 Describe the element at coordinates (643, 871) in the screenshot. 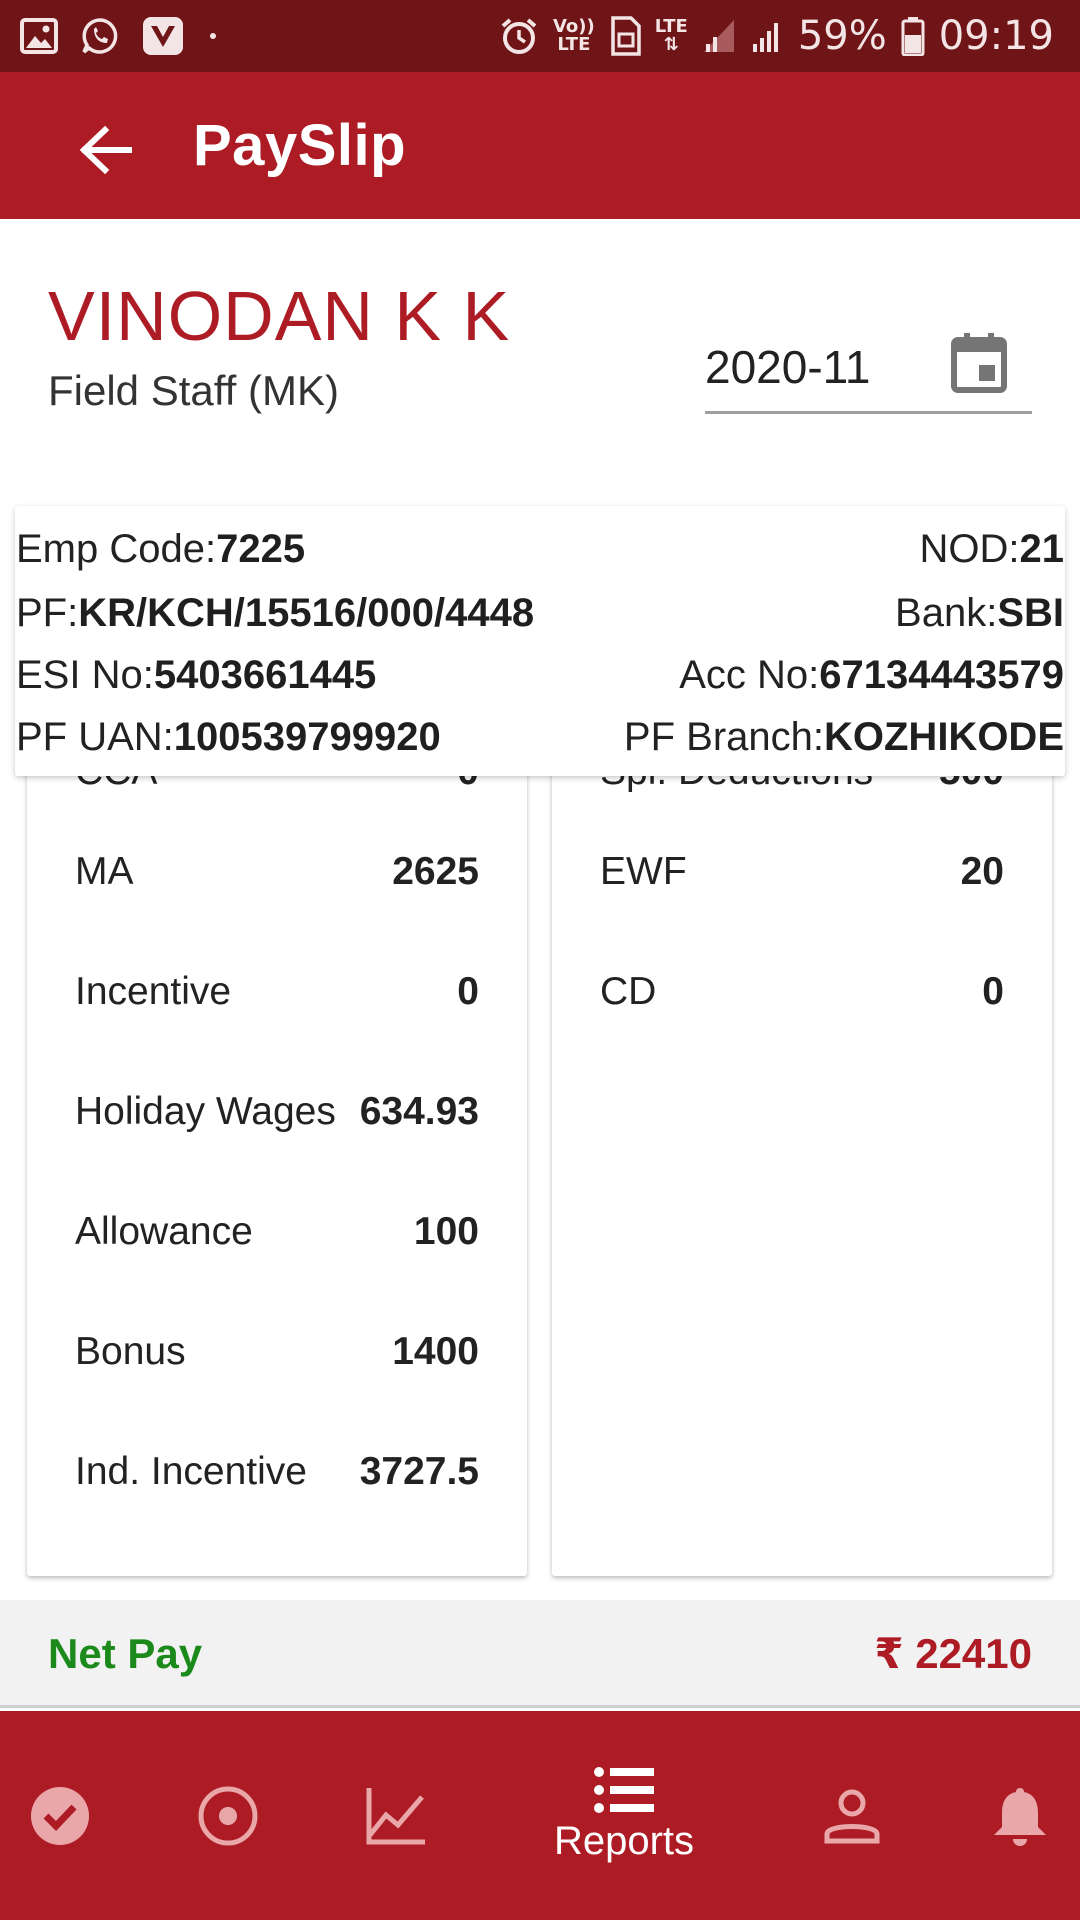

I see `deduction-label: EWF` at that location.